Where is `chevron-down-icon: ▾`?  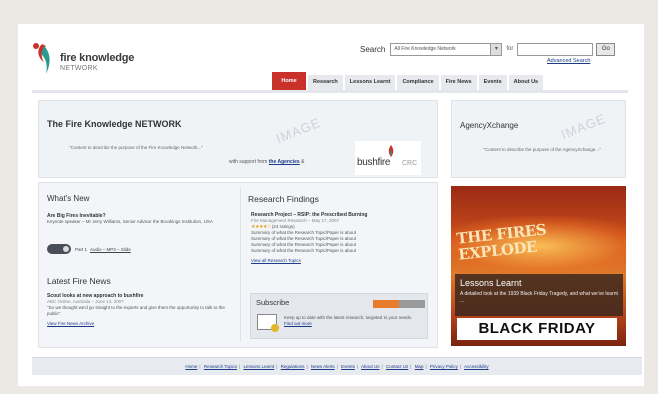 chevron-down-icon: ▾ is located at coordinates (496, 49).